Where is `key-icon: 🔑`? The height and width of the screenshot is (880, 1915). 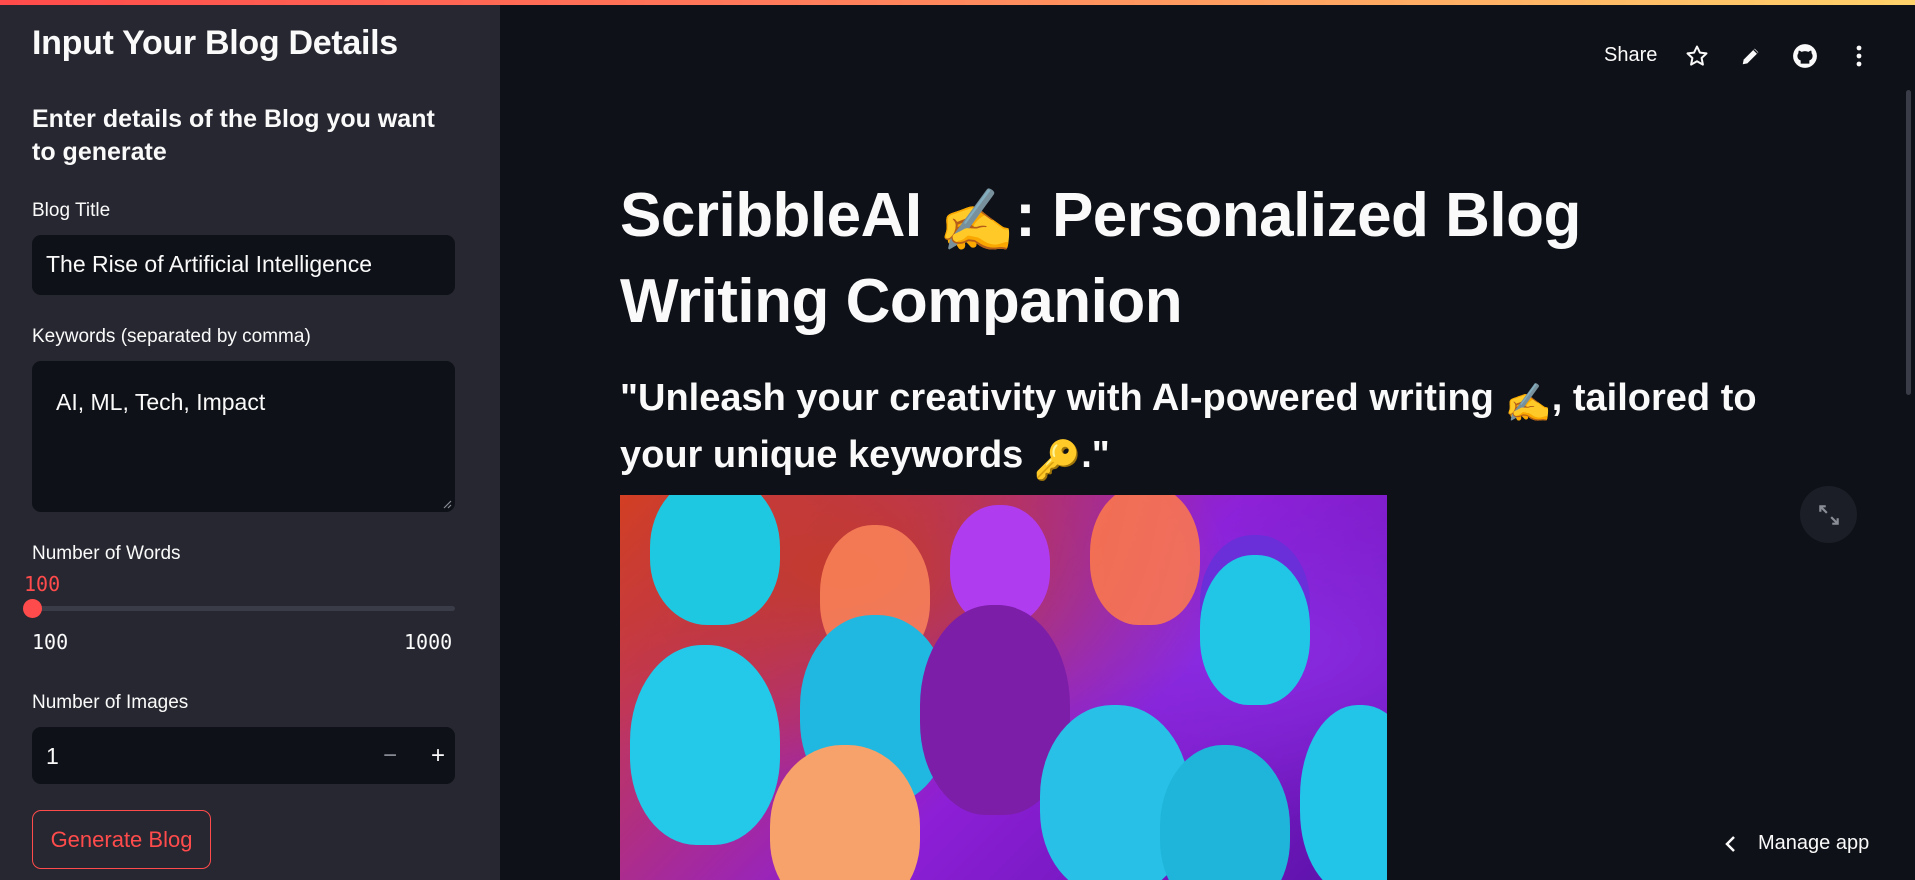 key-icon: 🔑 is located at coordinates (1057, 461).